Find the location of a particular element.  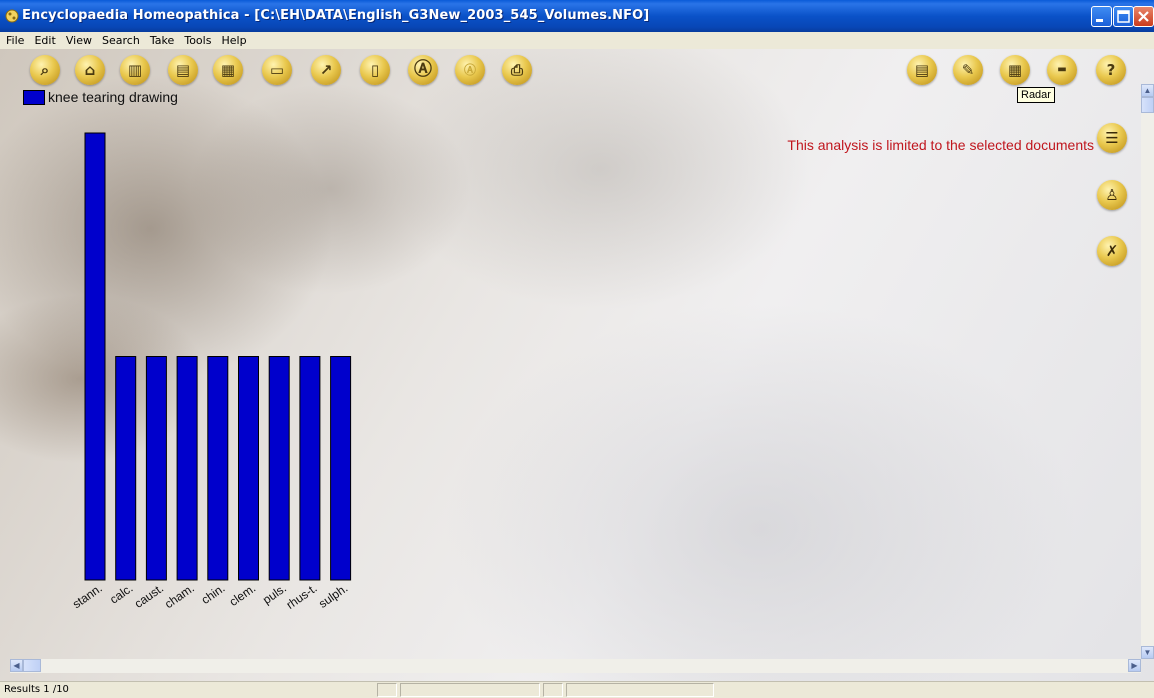

legend-label: knee tearing drawing is located at coordinates (113, 97).